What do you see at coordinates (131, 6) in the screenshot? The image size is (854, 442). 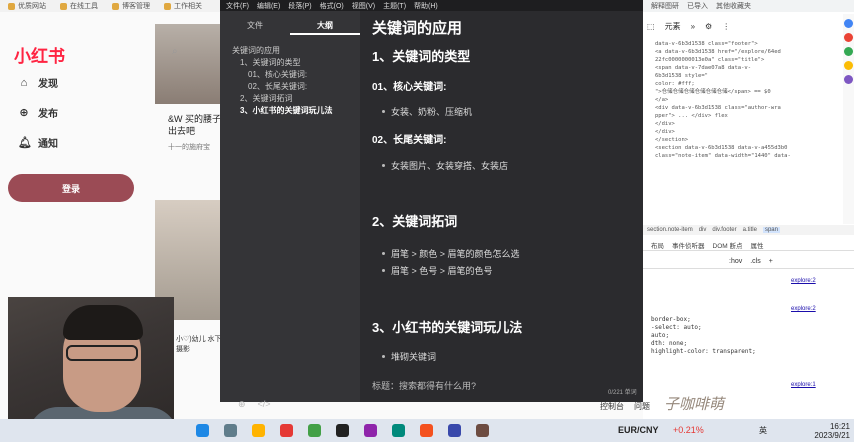 I see `bookmark-item: 博客管理` at bounding box center [131, 6].